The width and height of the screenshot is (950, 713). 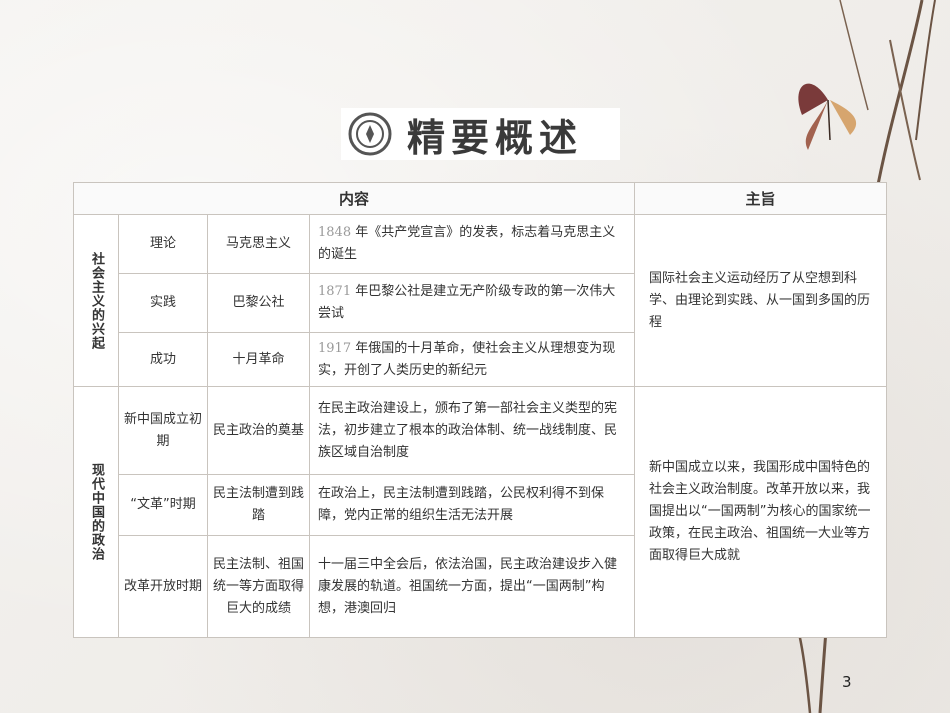 I want to click on topic-cell: 巴黎公社, so click(x=258, y=303).